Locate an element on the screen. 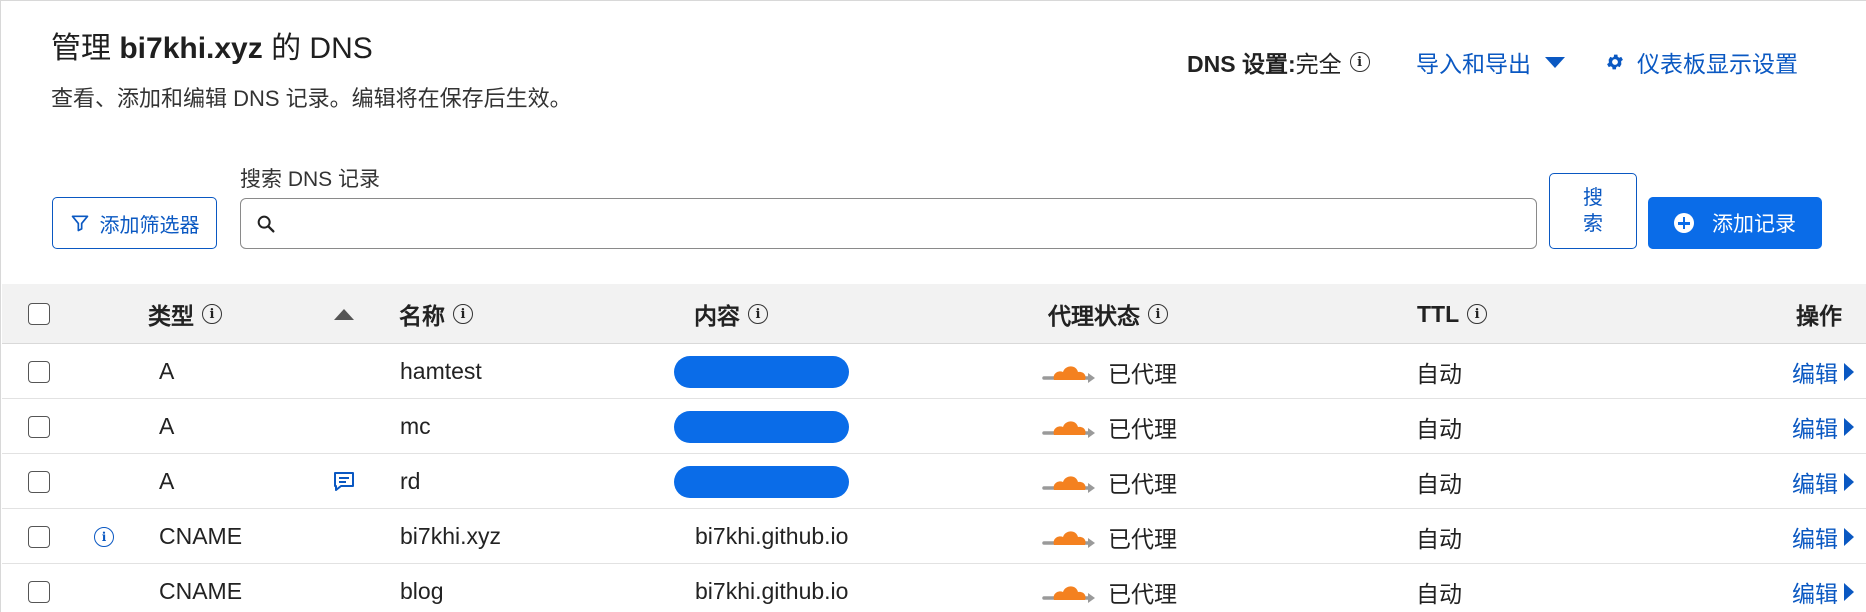 This screenshot has width=1866, height=612. gear-icon is located at coordinates (1615, 62).